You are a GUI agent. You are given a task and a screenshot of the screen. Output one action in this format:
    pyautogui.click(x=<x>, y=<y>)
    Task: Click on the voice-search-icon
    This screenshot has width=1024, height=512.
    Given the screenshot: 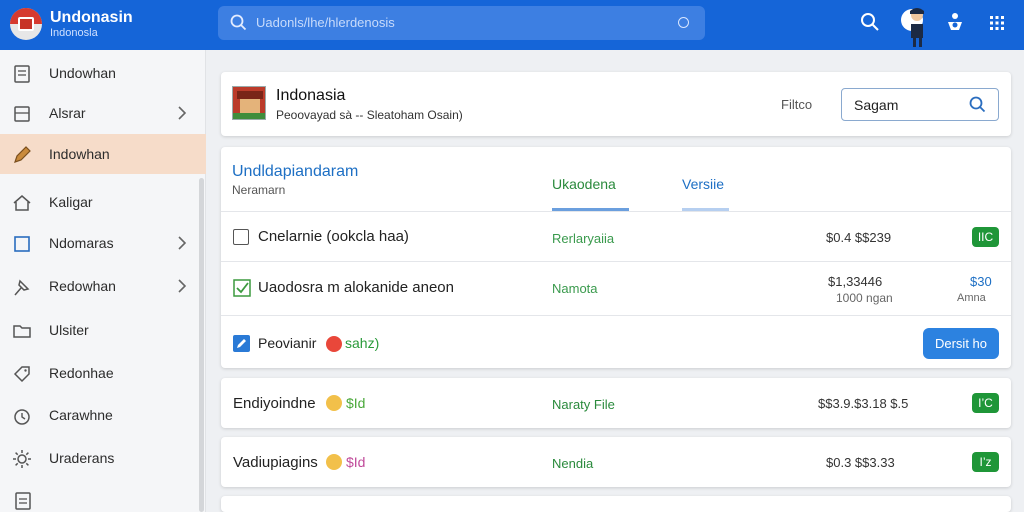 What is the action you would take?
    pyautogui.click(x=683, y=22)
    